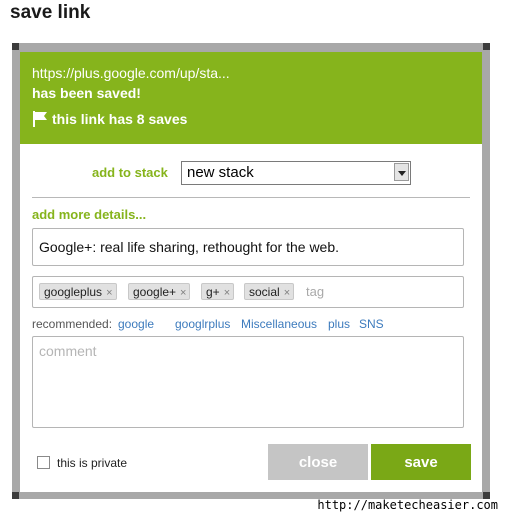 The height and width of the screenshot is (519, 508). I want to click on recommended-tag-link: googlrplus, so click(202, 324).